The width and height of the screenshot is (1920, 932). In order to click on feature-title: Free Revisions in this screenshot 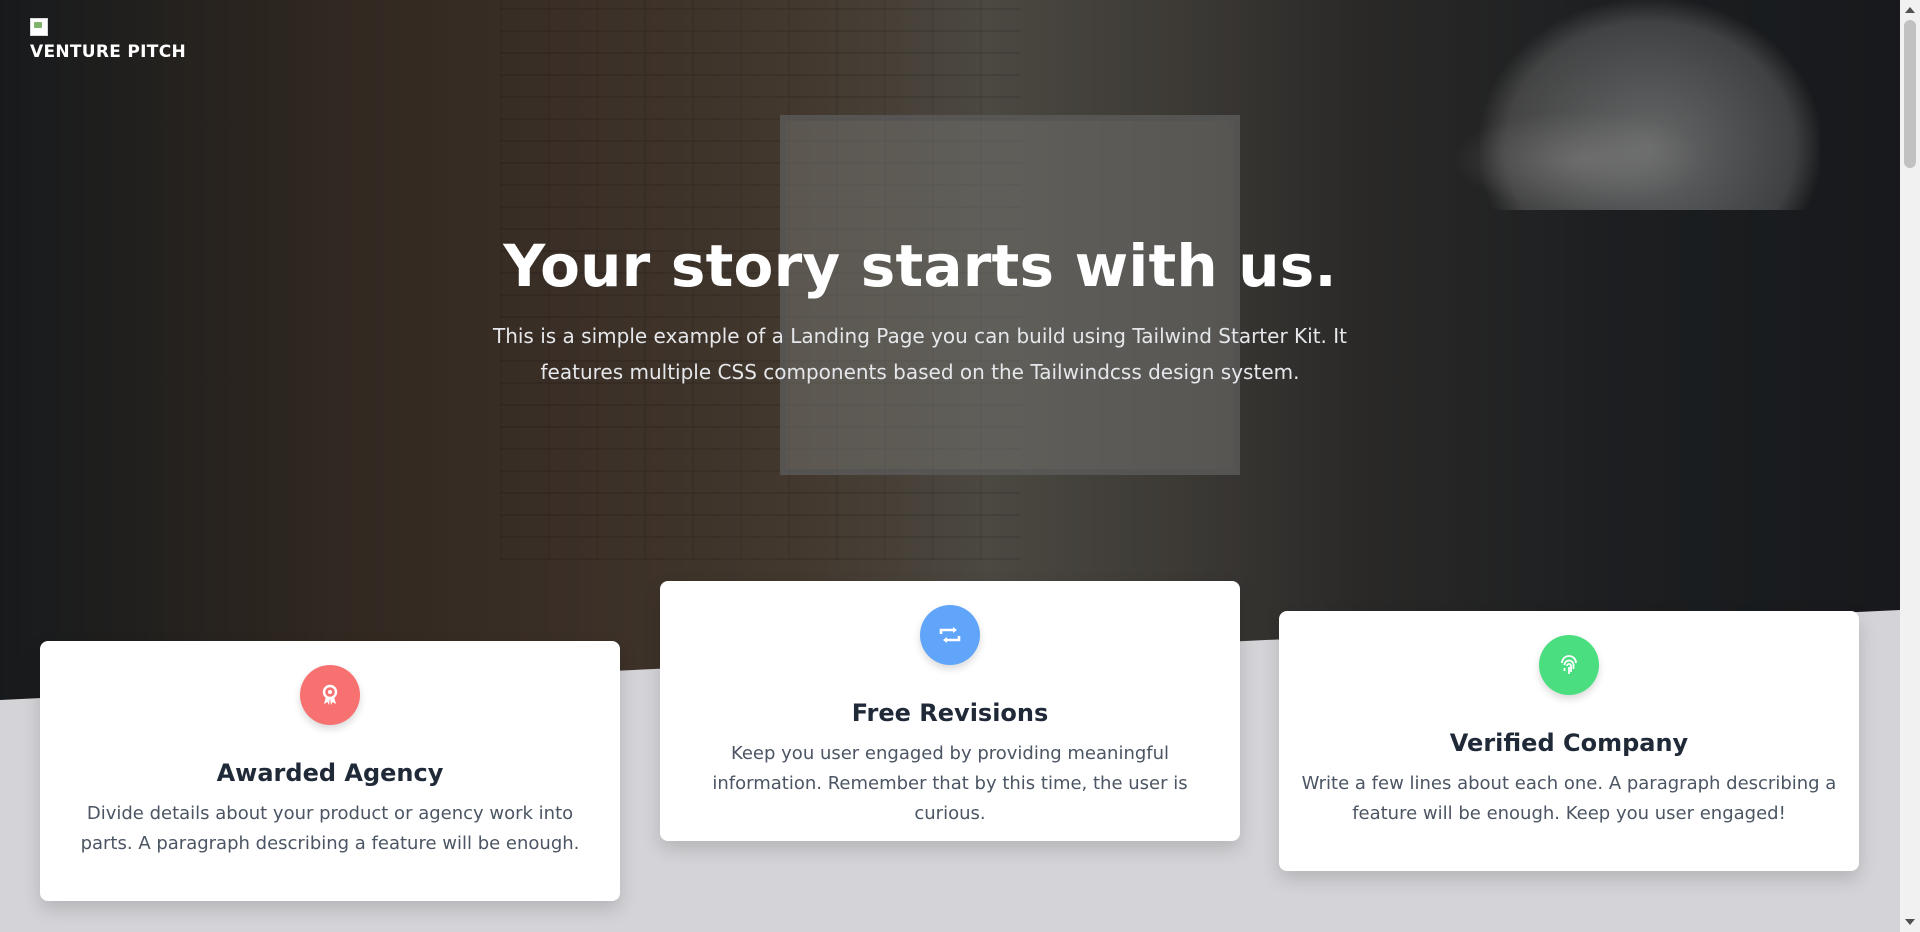, I will do `click(950, 713)`.